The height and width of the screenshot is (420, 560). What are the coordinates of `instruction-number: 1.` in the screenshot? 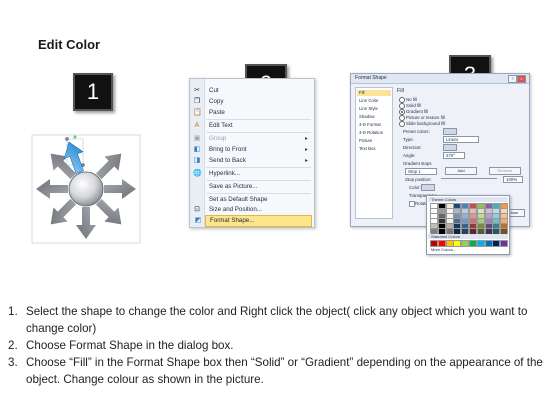 It's located at (13, 311).